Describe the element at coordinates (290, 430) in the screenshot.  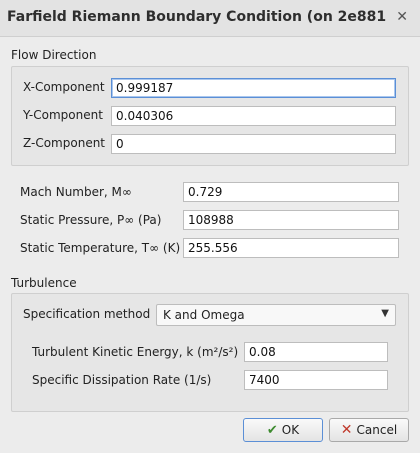
I see `ok-button-label: OK` at that location.